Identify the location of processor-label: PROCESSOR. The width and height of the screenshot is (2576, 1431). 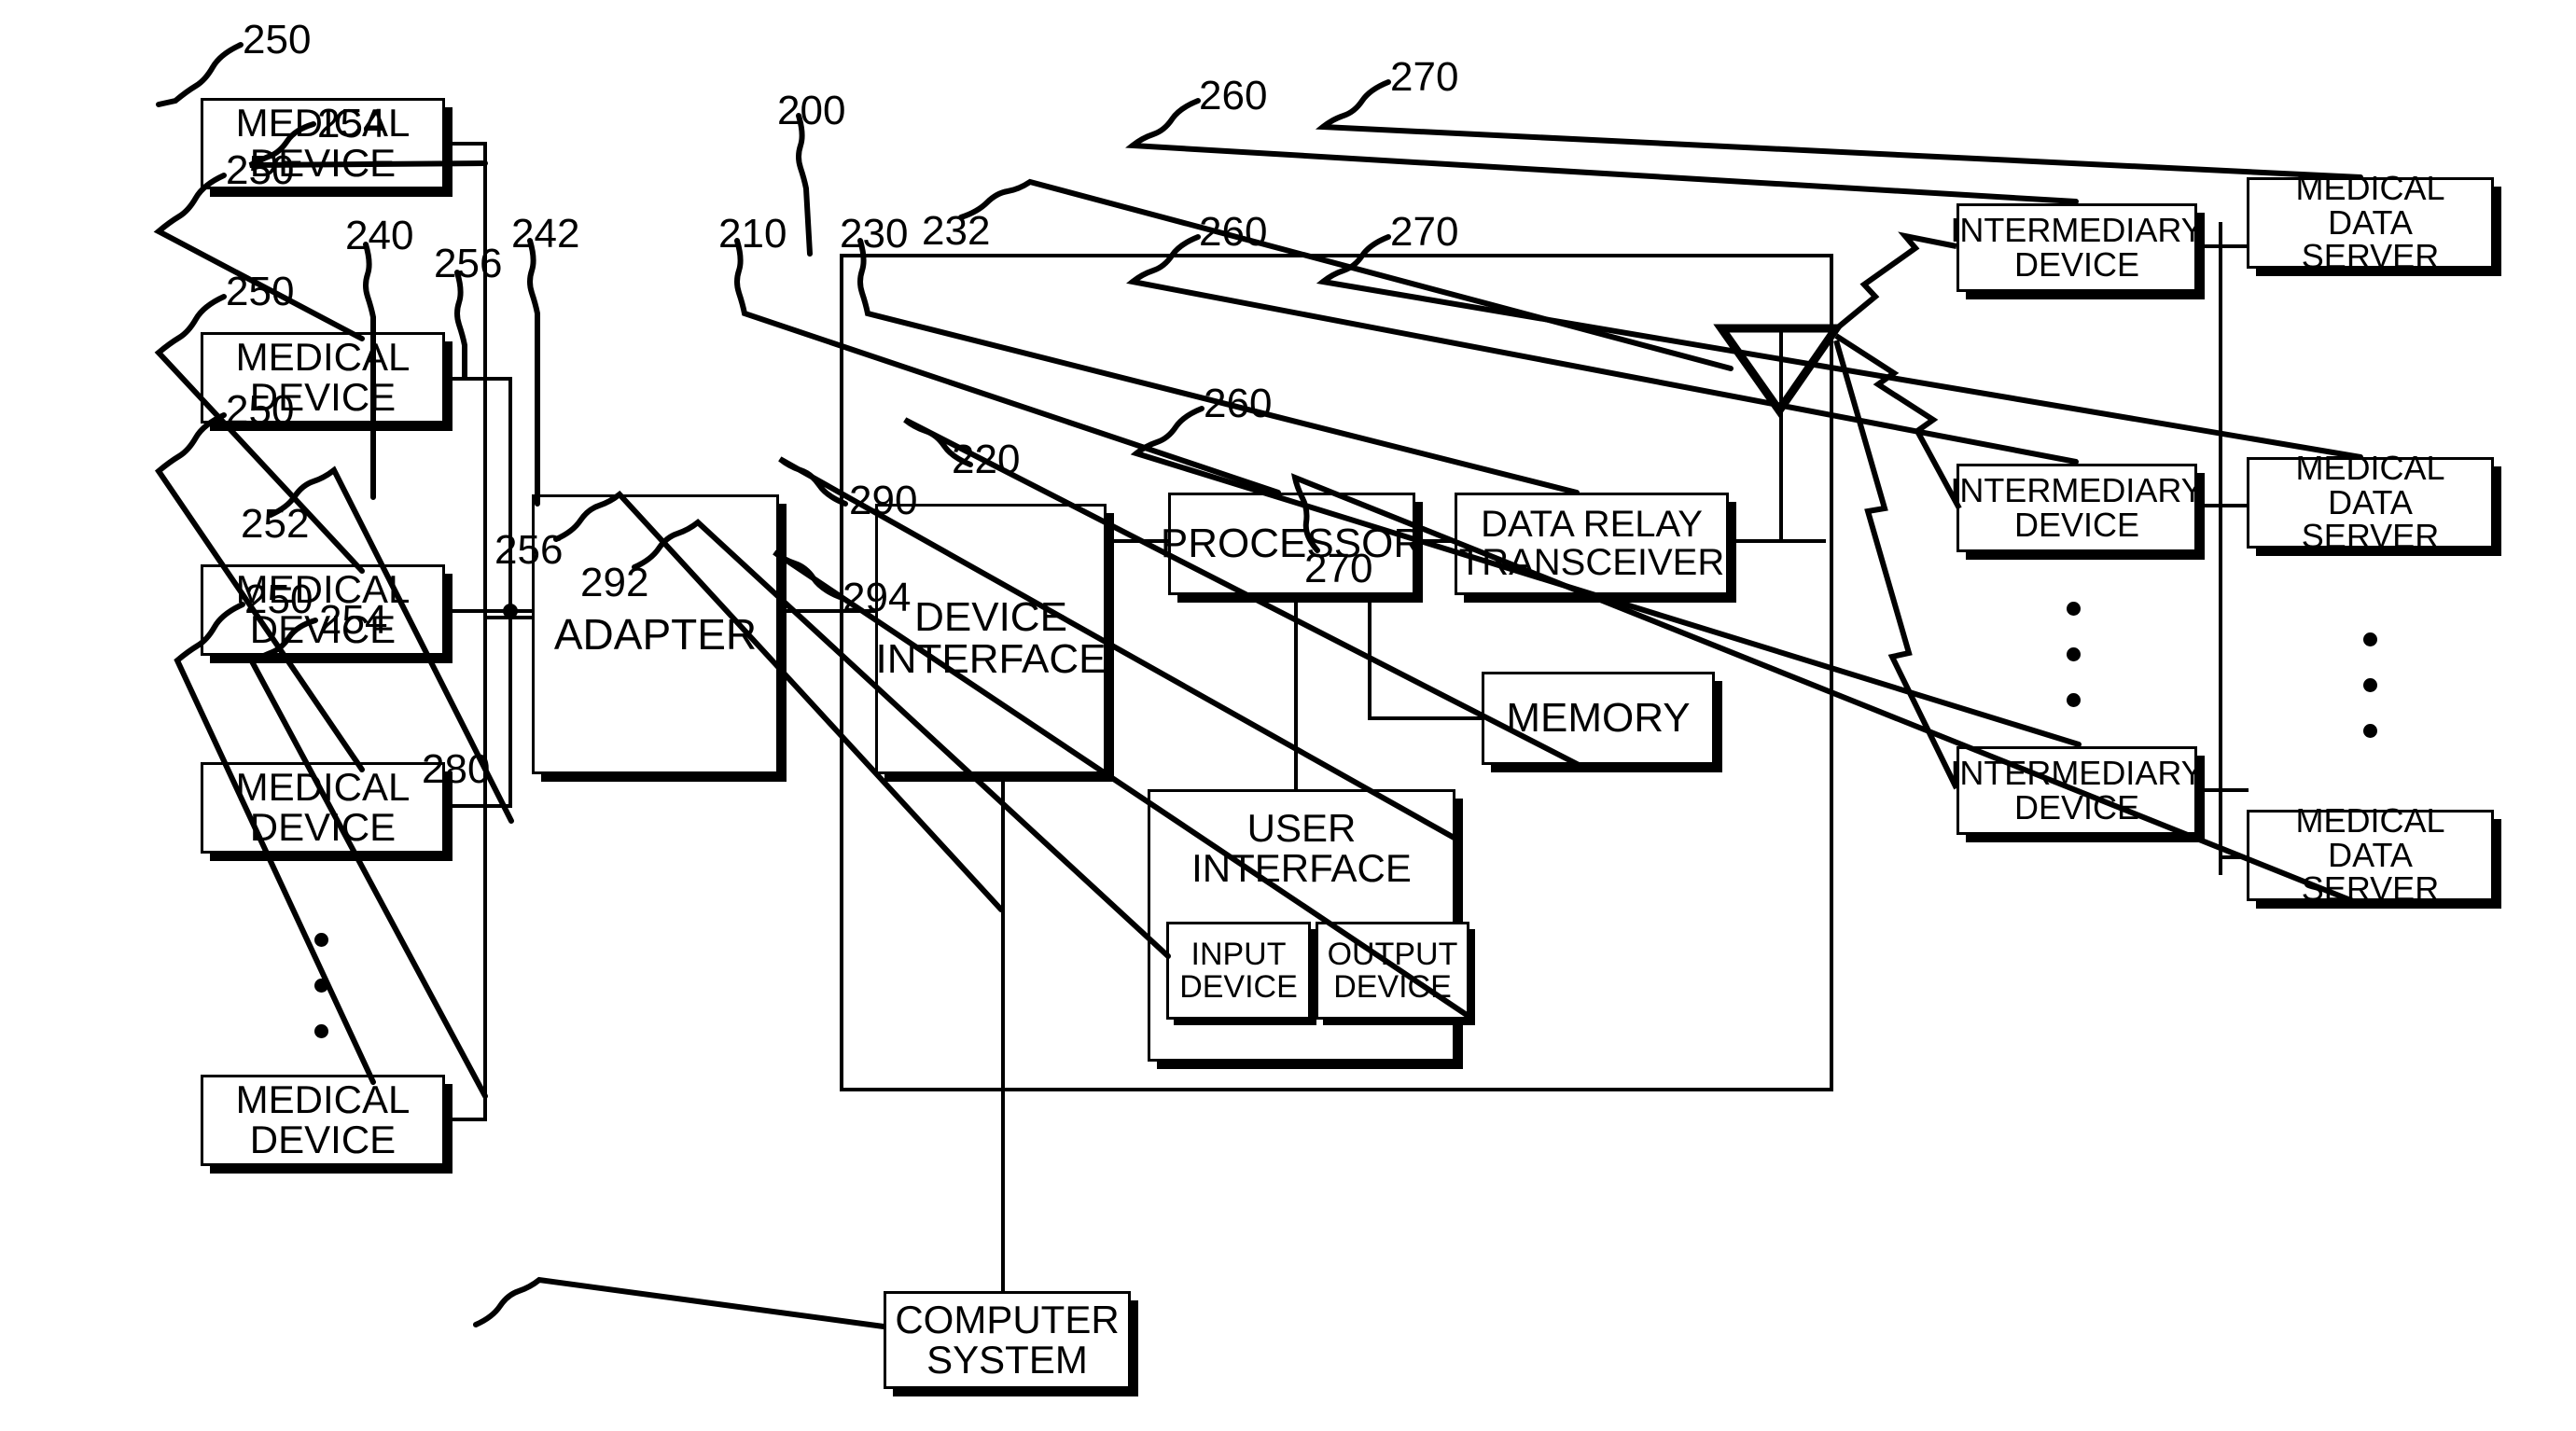
(1292, 543).